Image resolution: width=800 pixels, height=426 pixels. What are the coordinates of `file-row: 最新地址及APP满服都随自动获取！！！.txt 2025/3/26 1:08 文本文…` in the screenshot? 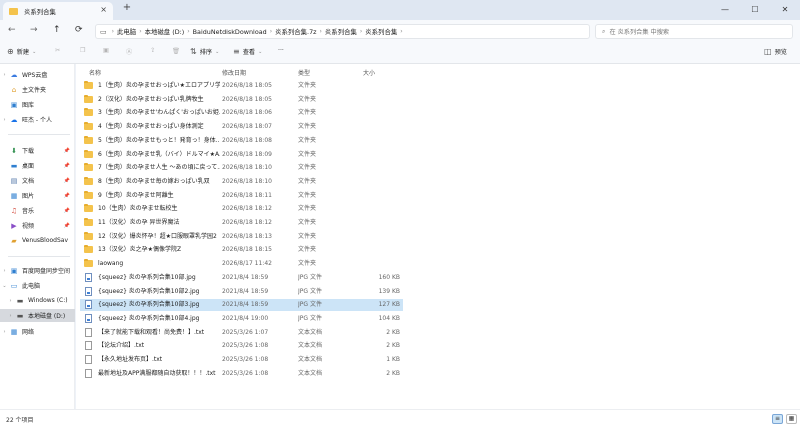 It's located at (241, 374).